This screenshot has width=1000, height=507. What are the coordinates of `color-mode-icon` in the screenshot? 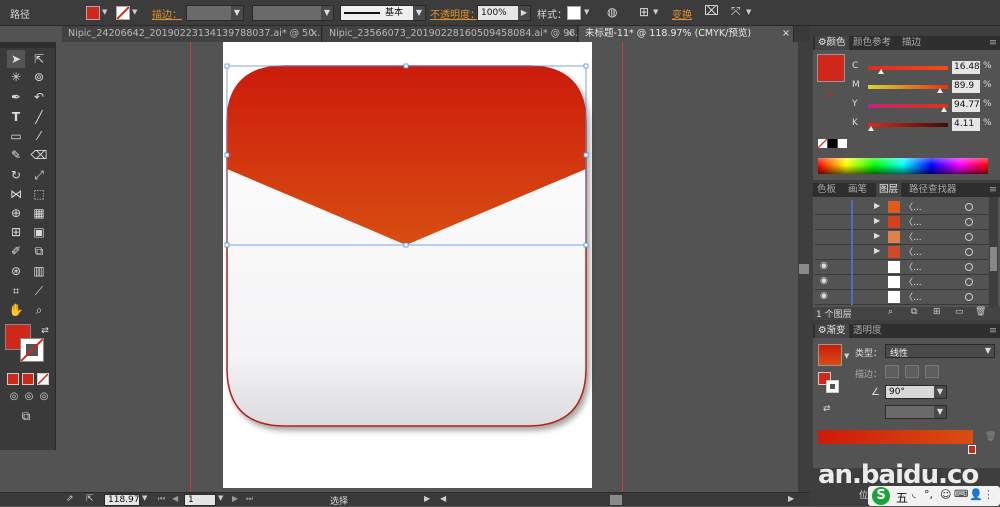 It's located at (13, 379).